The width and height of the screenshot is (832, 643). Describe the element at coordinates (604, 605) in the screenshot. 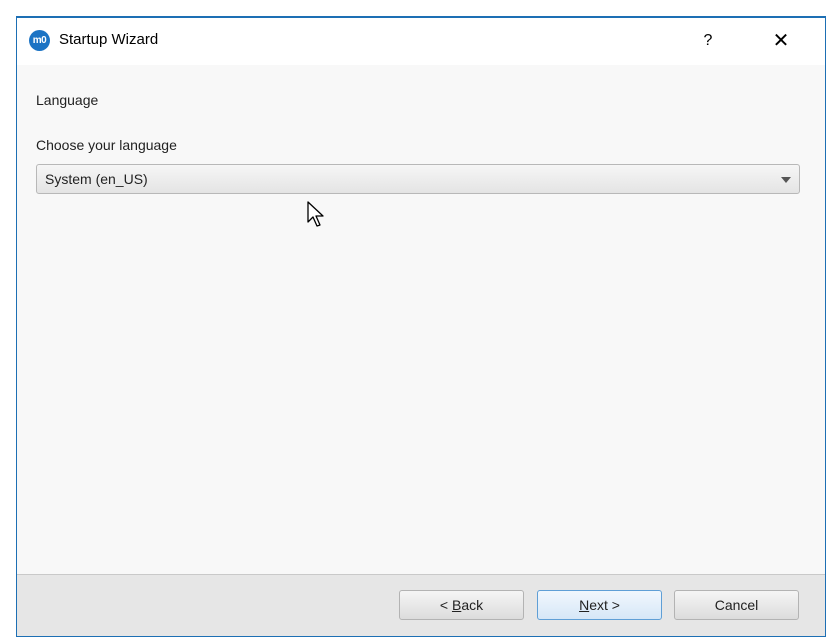

I see `next-button-label: ext >` at that location.